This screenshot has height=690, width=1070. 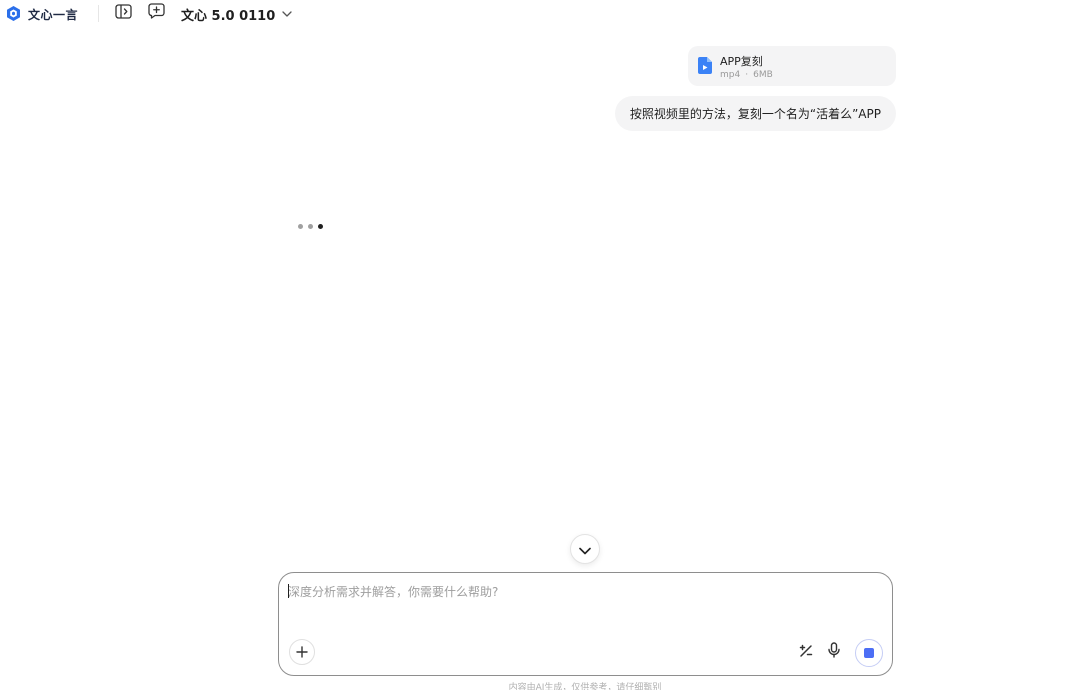 I want to click on model-name: 文心 5.0 0110, so click(x=228, y=16).